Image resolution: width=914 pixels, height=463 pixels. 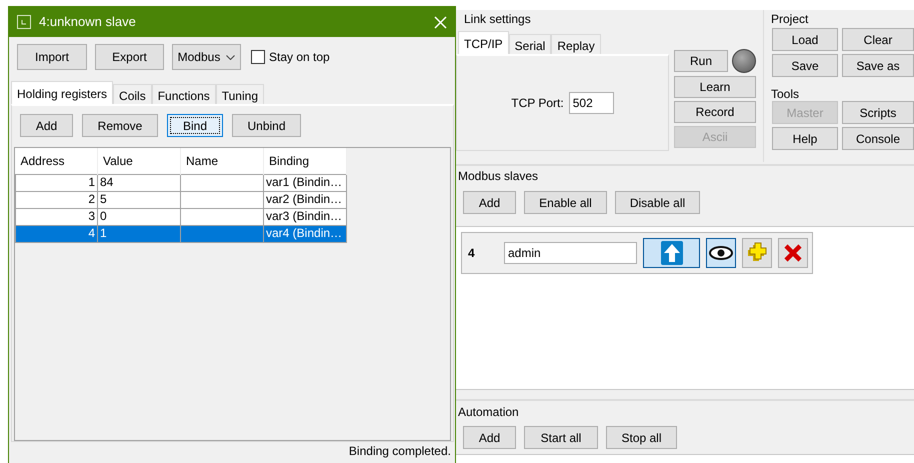 I want to click on project-button: Load, so click(x=805, y=39).